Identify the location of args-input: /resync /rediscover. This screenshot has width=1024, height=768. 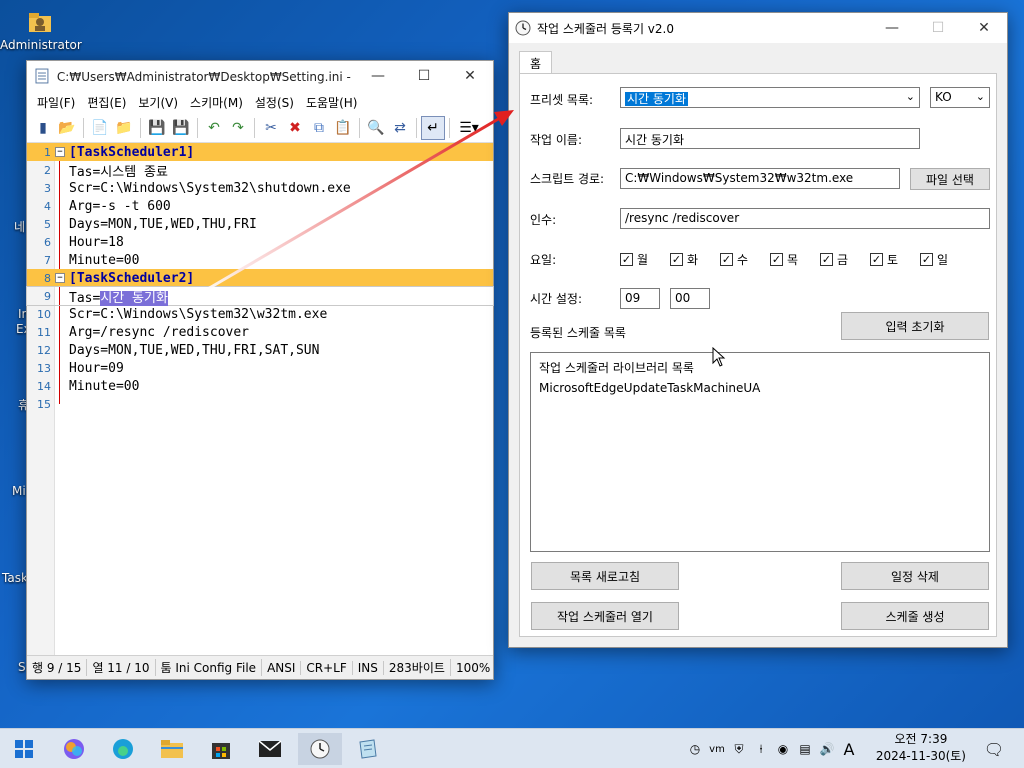
(805, 218).